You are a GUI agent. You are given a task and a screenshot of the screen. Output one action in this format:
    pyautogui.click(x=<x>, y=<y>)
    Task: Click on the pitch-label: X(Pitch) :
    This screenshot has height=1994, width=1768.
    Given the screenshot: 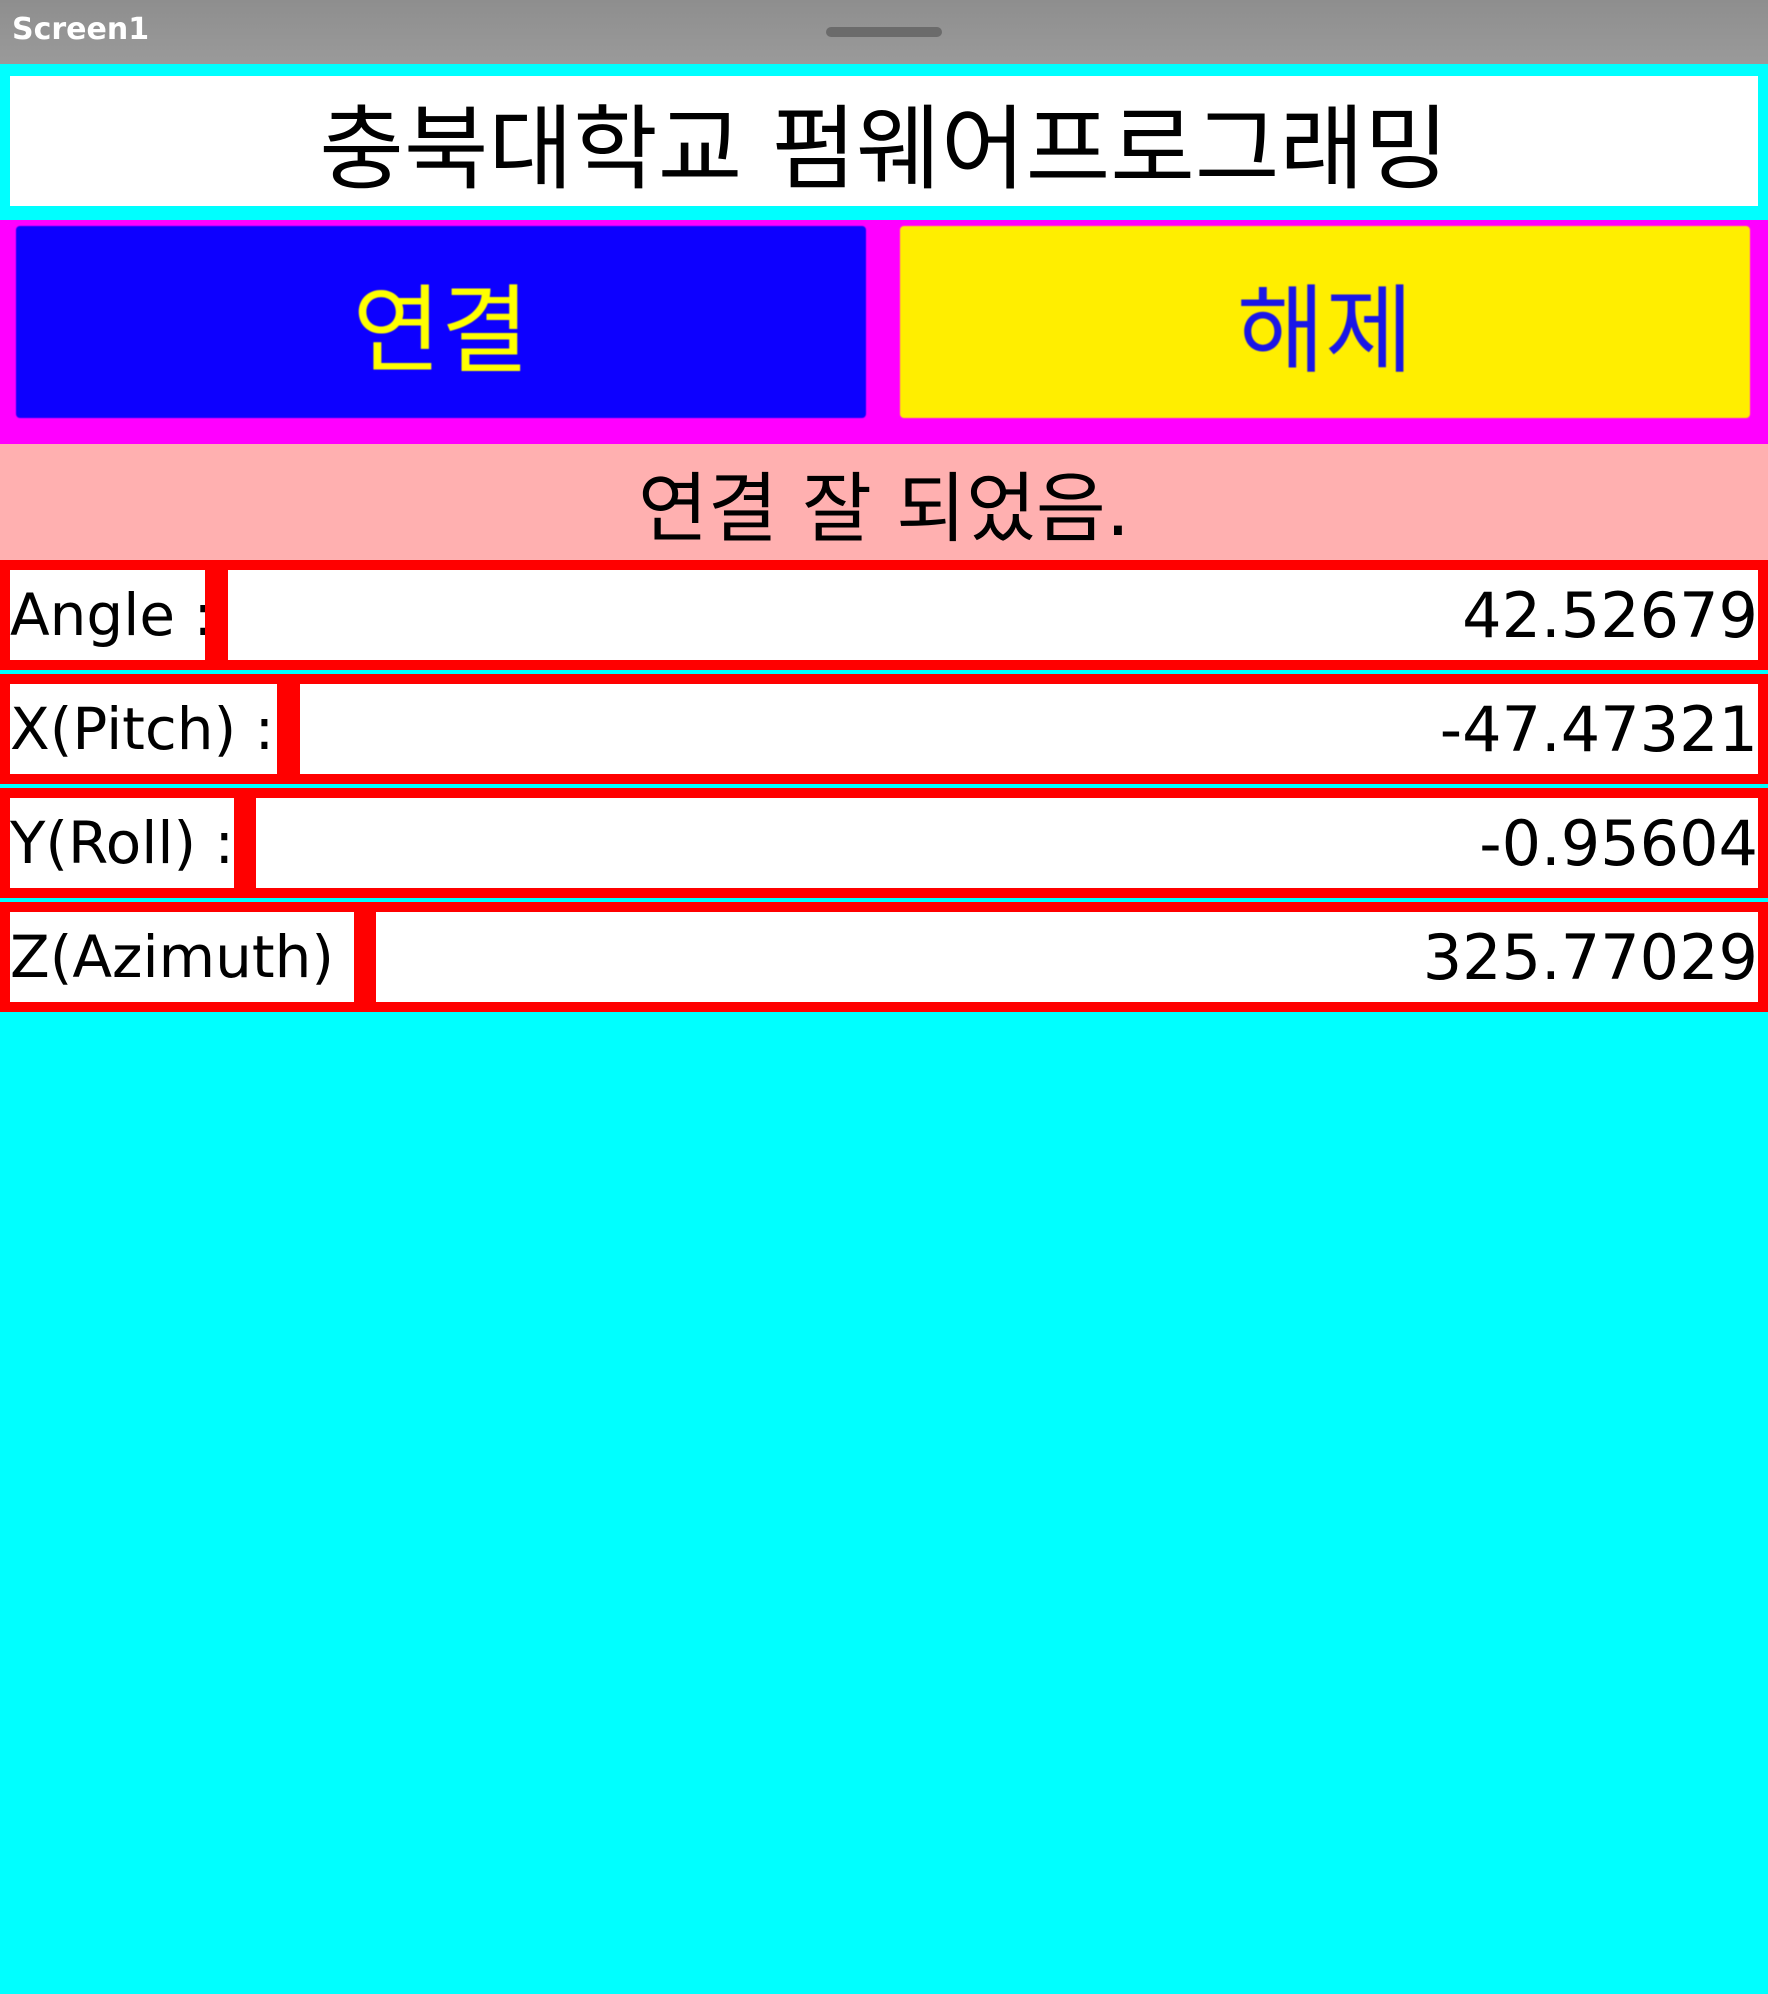 What is the action you would take?
    pyautogui.click(x=143, y=729)
    